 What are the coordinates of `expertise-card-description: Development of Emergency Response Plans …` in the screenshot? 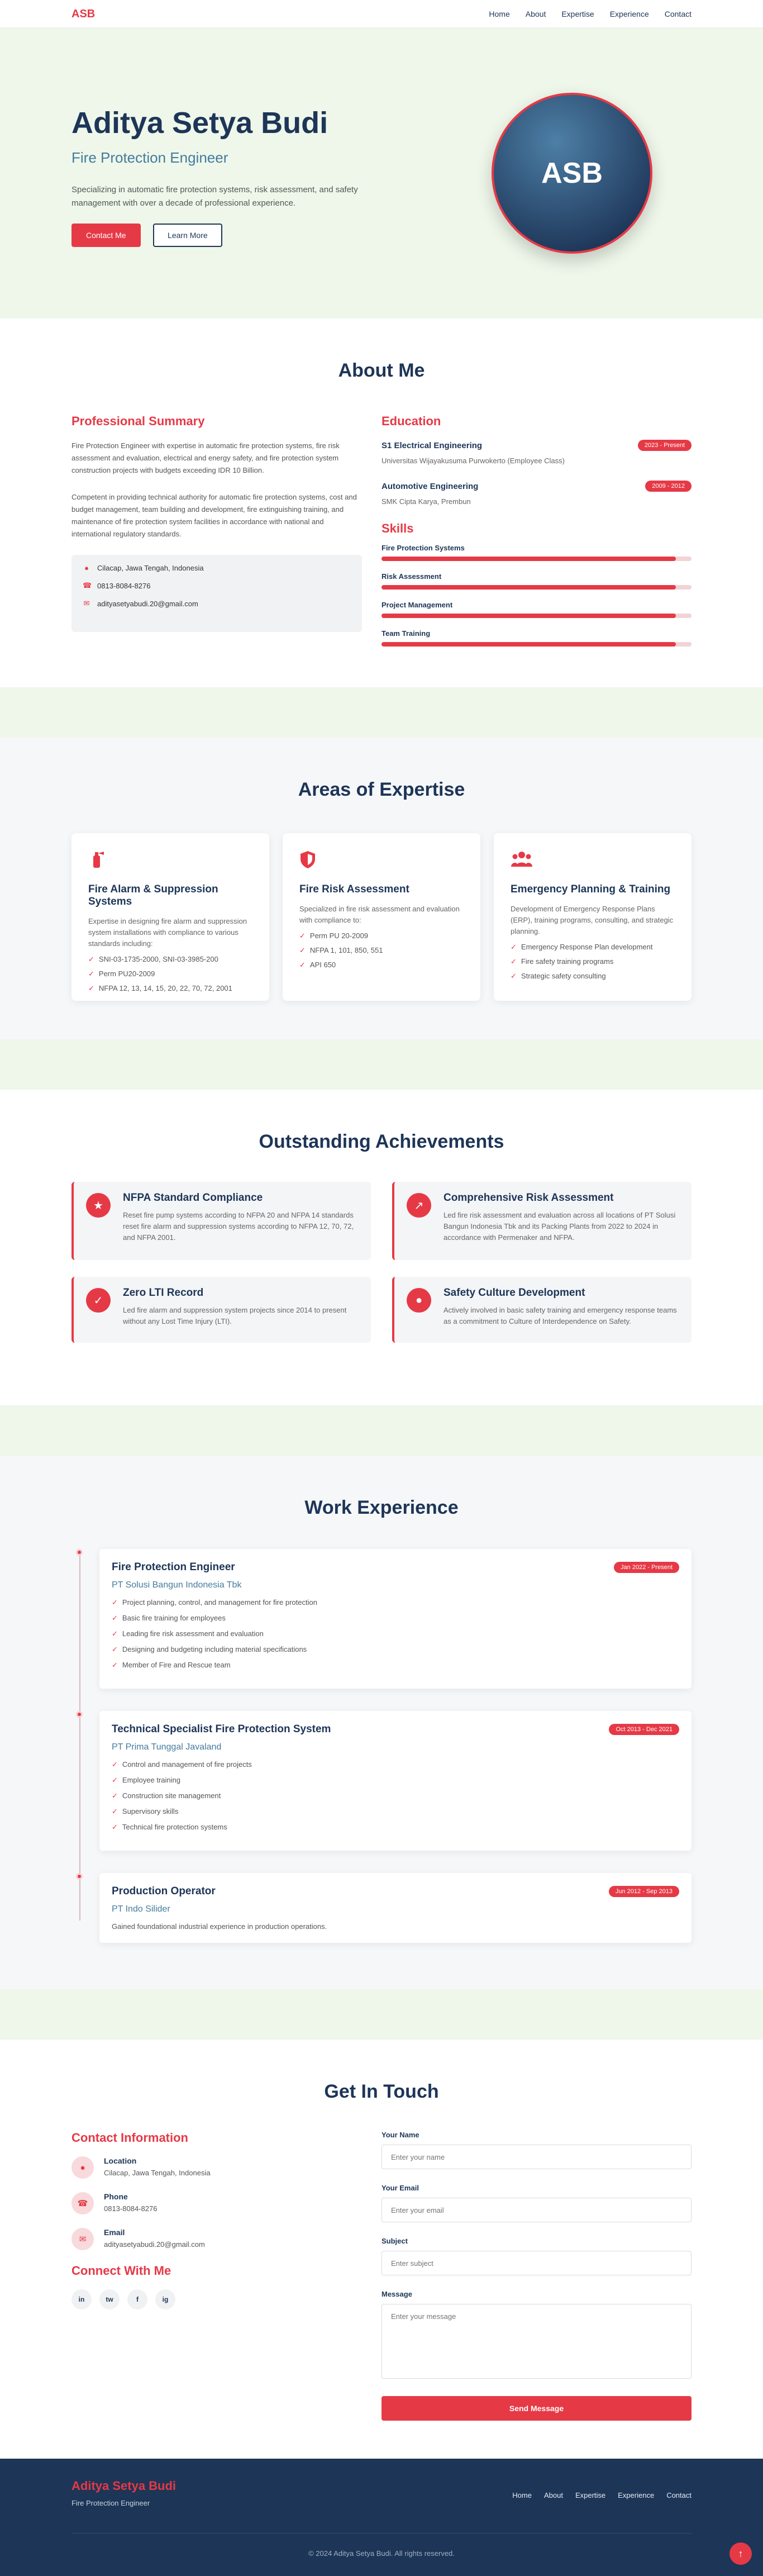 It's located at (592, 920).